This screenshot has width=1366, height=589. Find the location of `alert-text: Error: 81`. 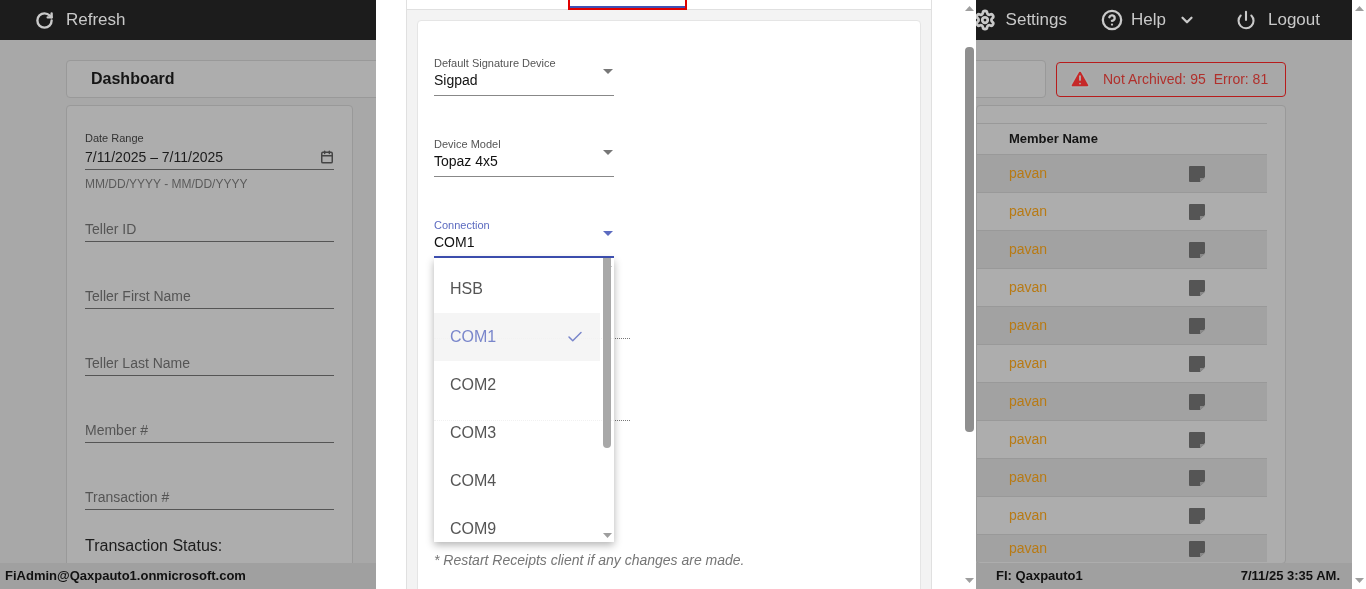

alert-text: Error: 81 is located at coordinates (1241, 79).